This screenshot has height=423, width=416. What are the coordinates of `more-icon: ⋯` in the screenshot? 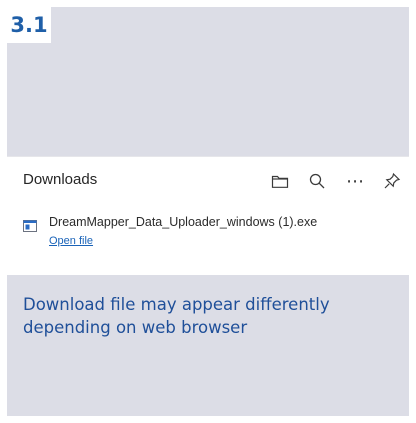 It's located at (355, 181).